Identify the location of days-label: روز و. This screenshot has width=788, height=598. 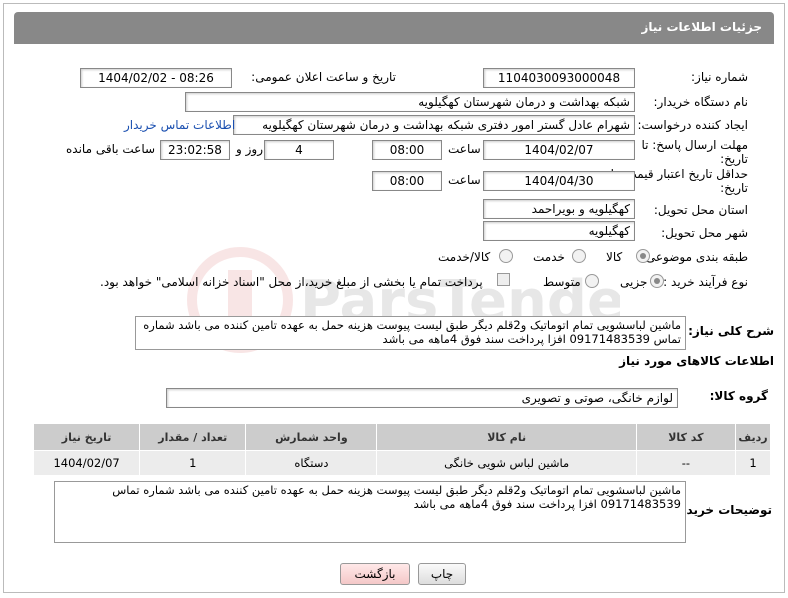
(249, 149).